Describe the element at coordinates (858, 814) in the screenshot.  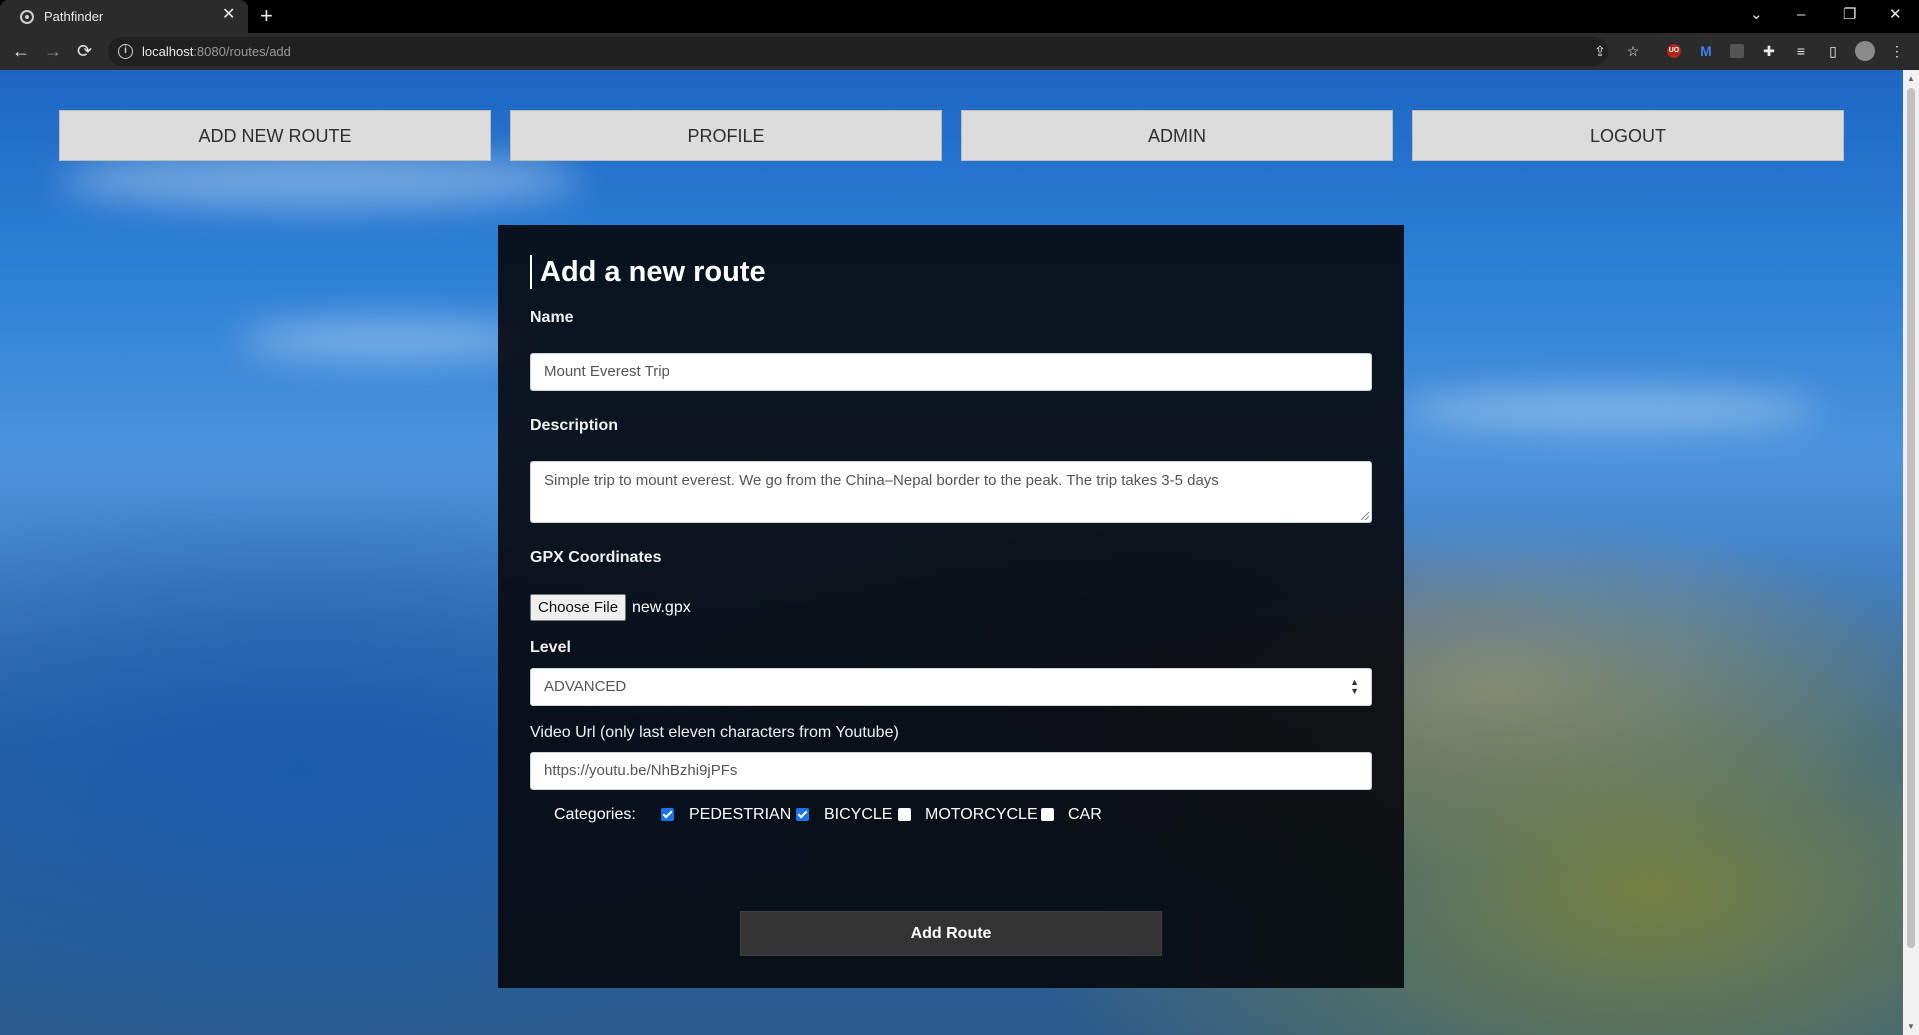
I see `bicycle-label: BICYCLE` at that location.